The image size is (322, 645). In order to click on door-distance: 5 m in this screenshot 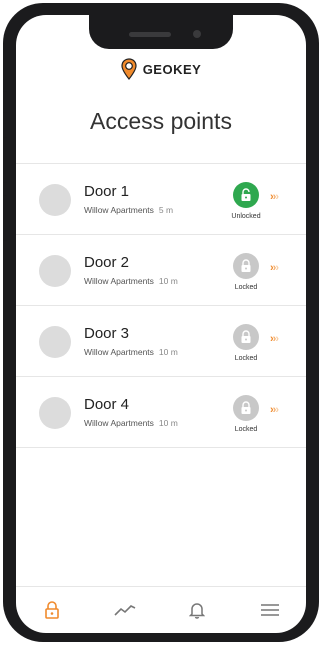, I will do `click(166, 210)`.